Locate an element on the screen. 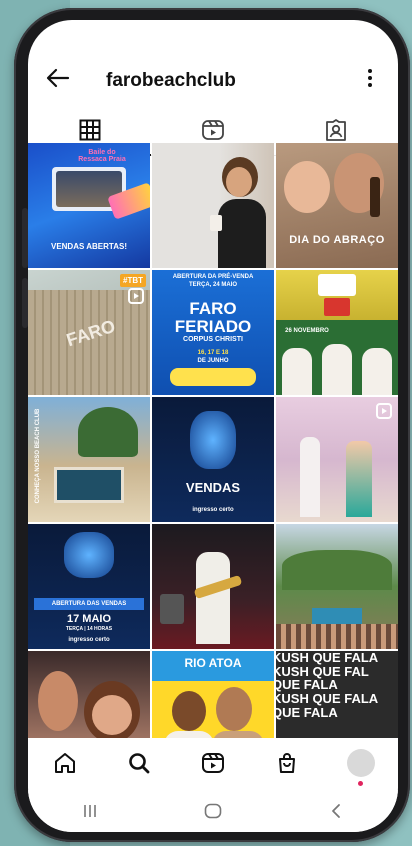  post-tile-7: CONHEÇA NOSSO BEACH CLUB is located at coordinates (89, 459).